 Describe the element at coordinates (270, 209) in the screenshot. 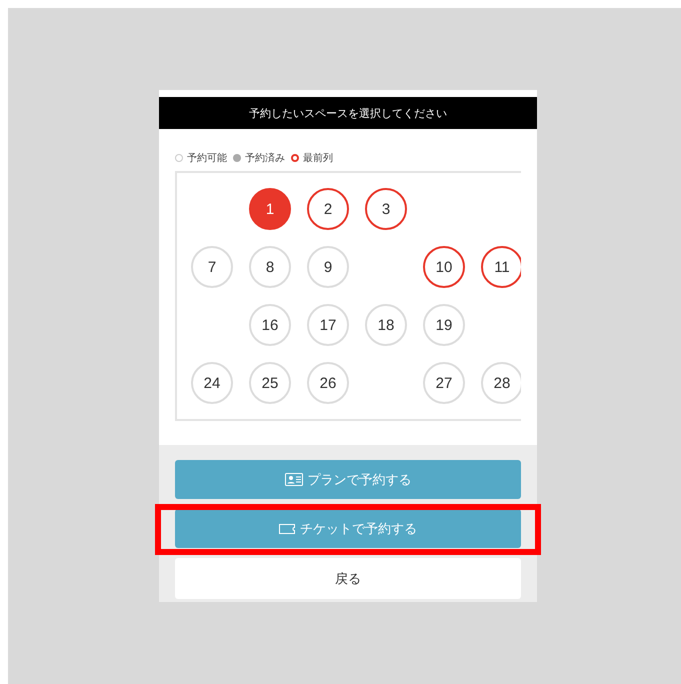

I see `seat: 1` at that location.